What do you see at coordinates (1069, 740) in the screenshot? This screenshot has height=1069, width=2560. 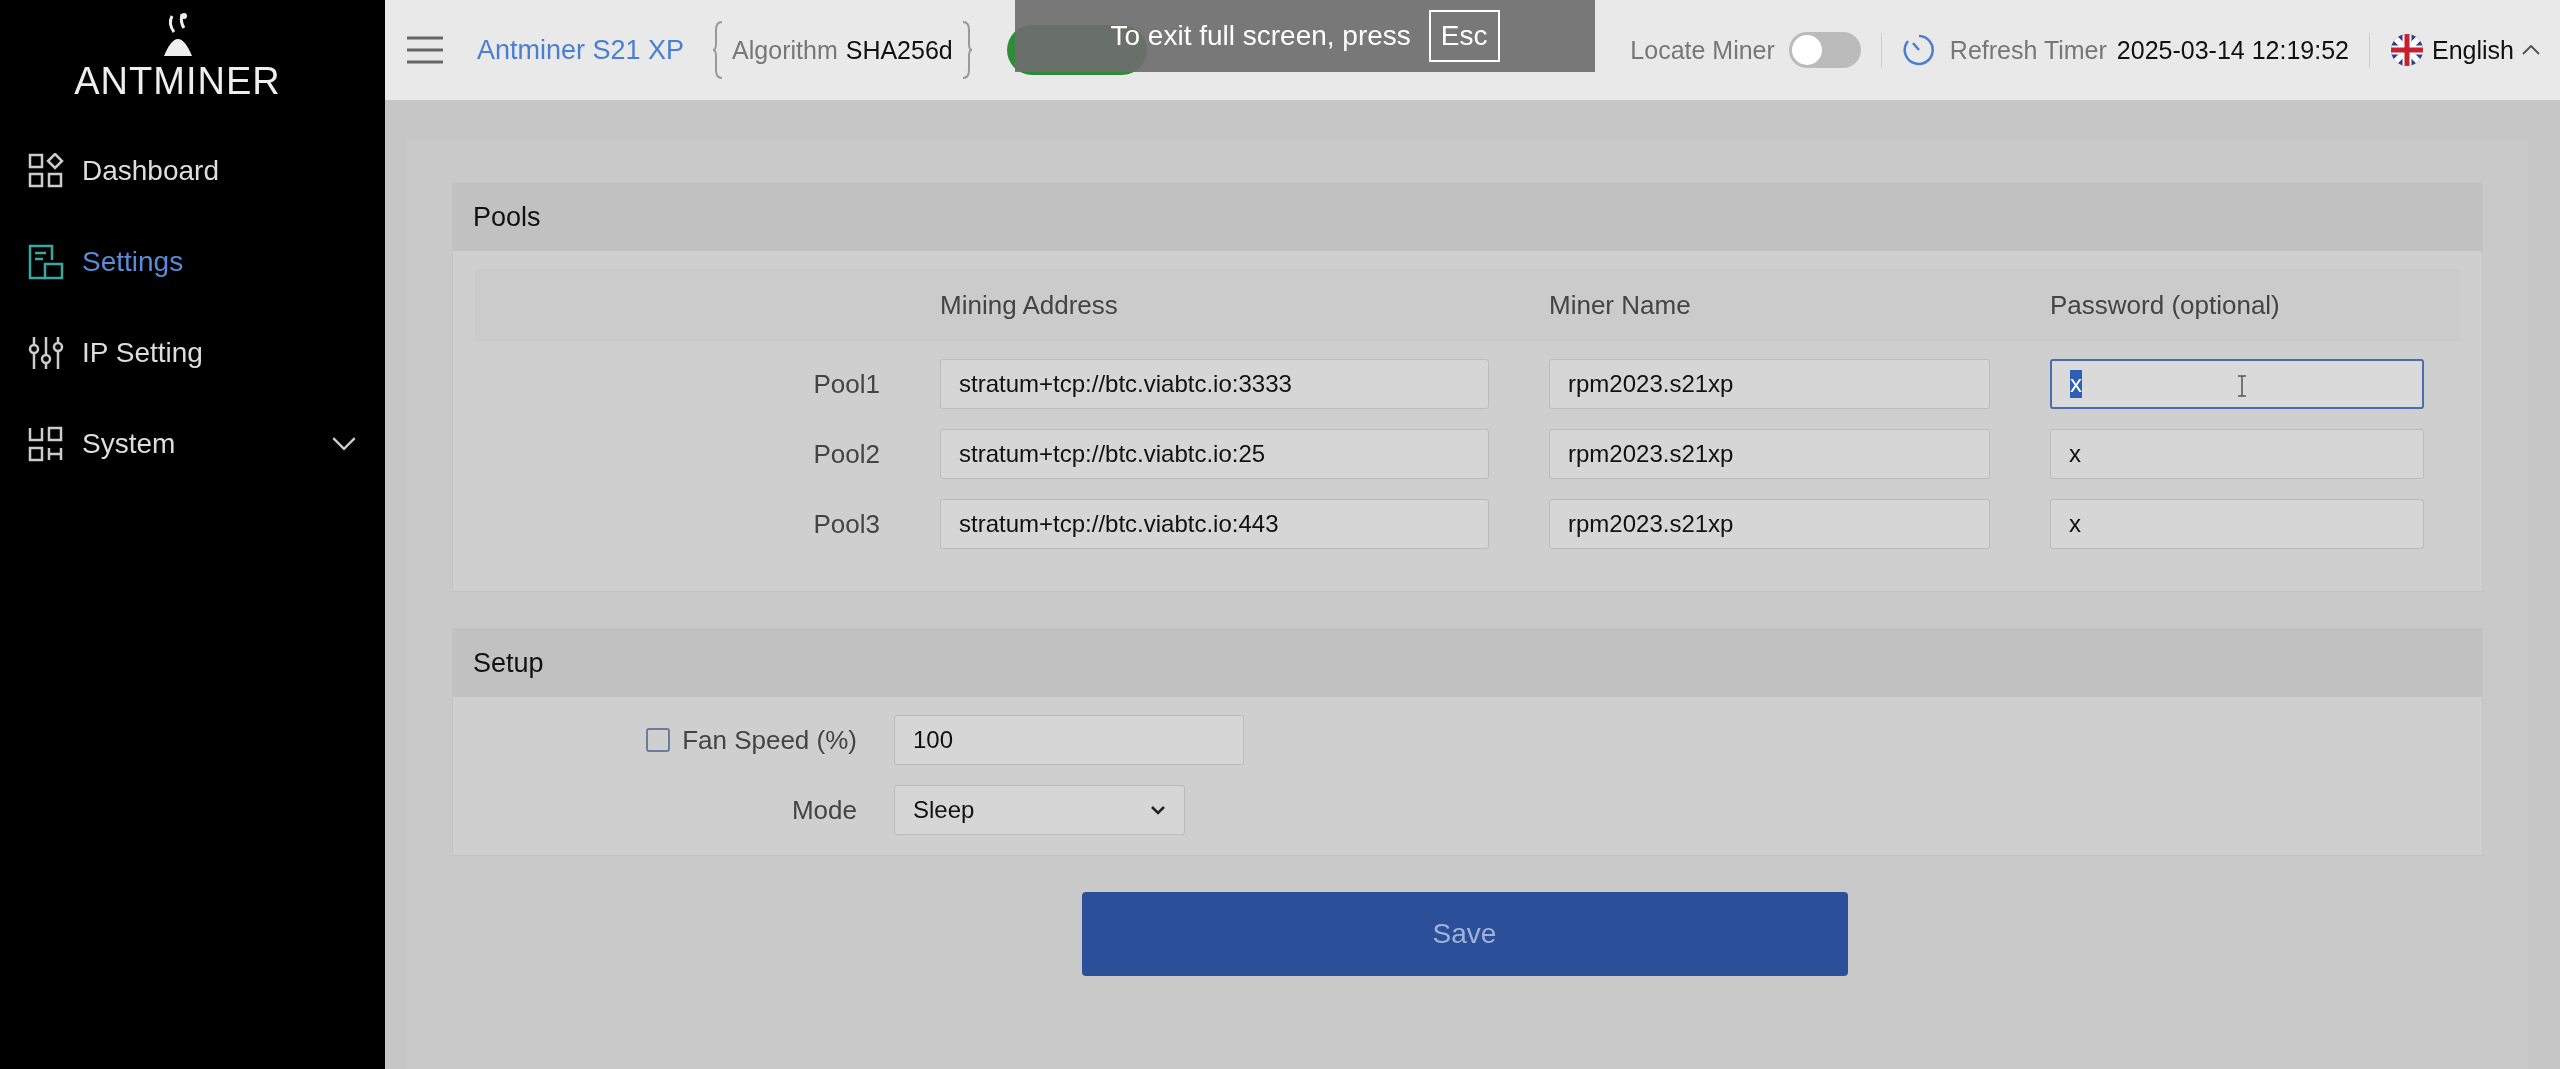 I see `input-field: 100` at bounding box center [1069, 740].